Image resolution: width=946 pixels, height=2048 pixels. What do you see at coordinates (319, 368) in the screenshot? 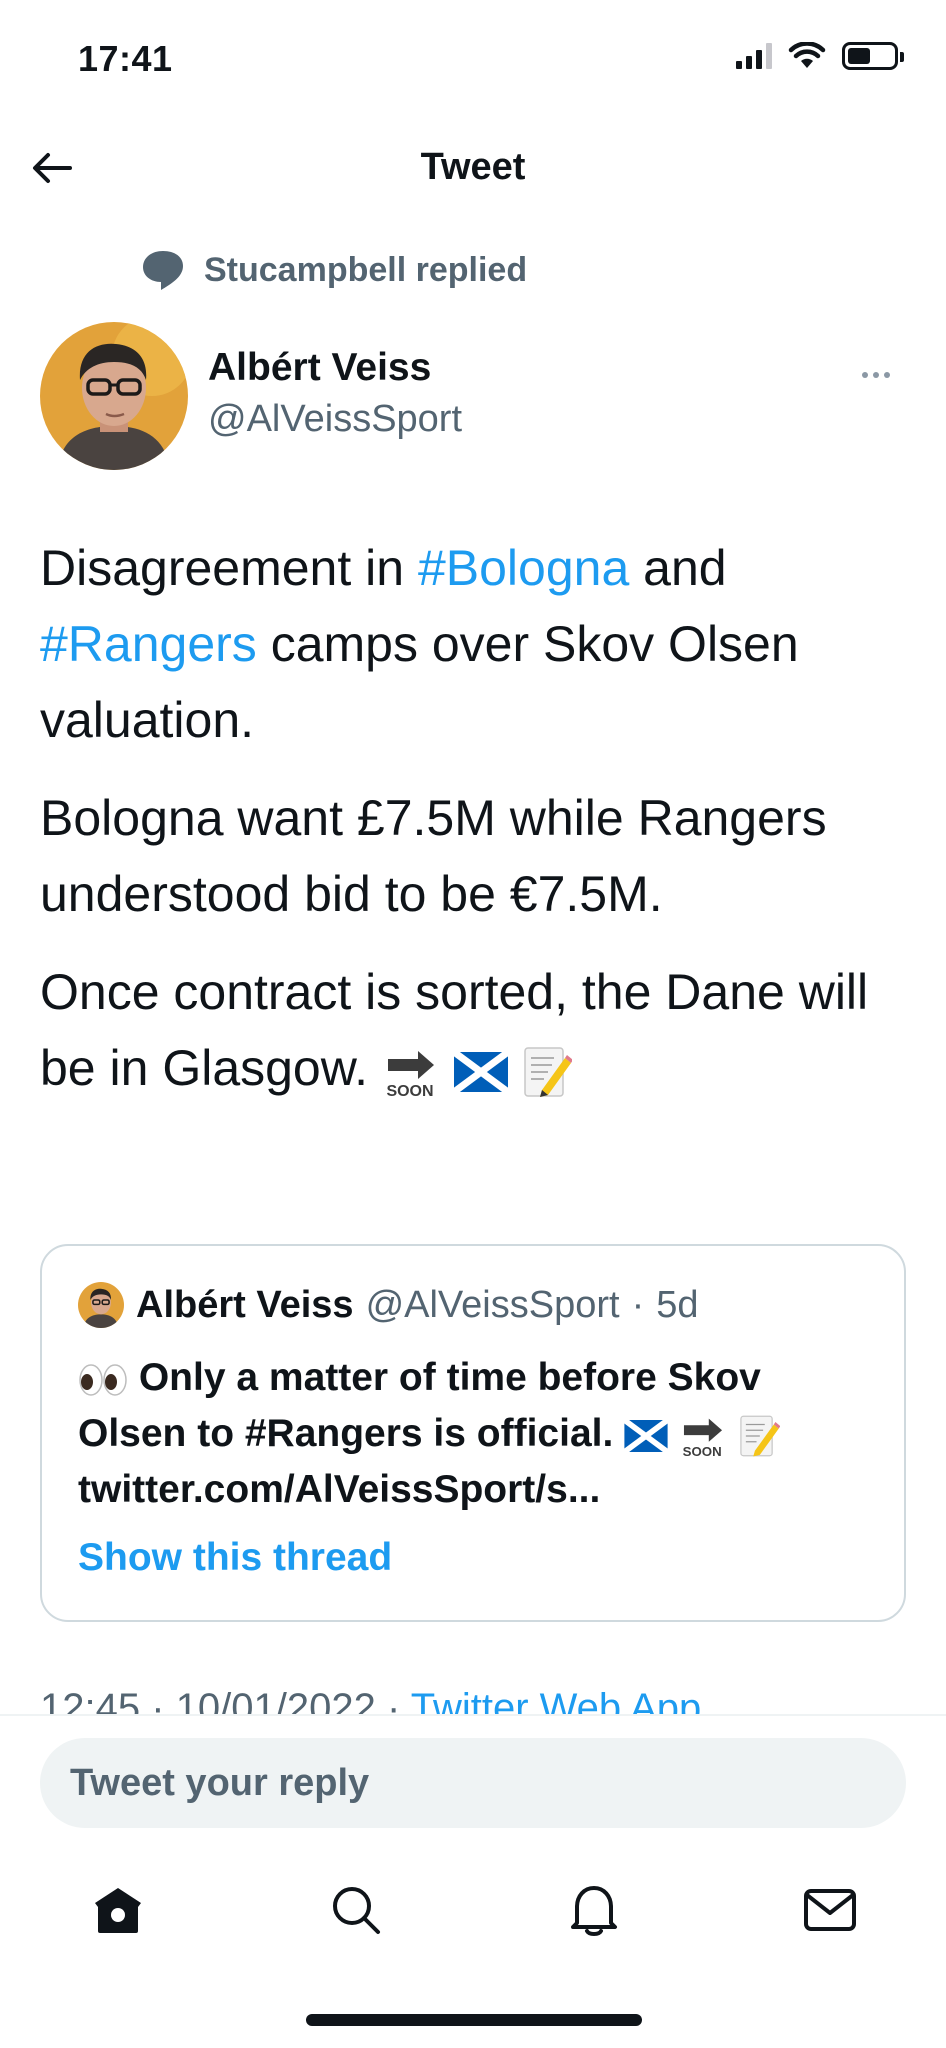
I see `author-name: Albért Veiss` at bounding box center [319, 368].